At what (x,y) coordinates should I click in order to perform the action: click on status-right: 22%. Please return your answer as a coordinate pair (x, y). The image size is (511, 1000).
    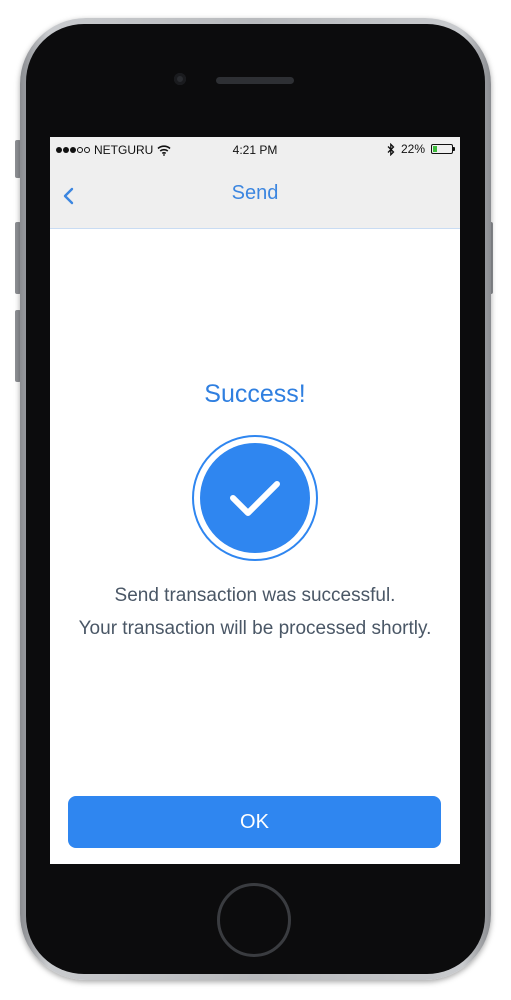
    Looking at the image, I should click on (421, 149).